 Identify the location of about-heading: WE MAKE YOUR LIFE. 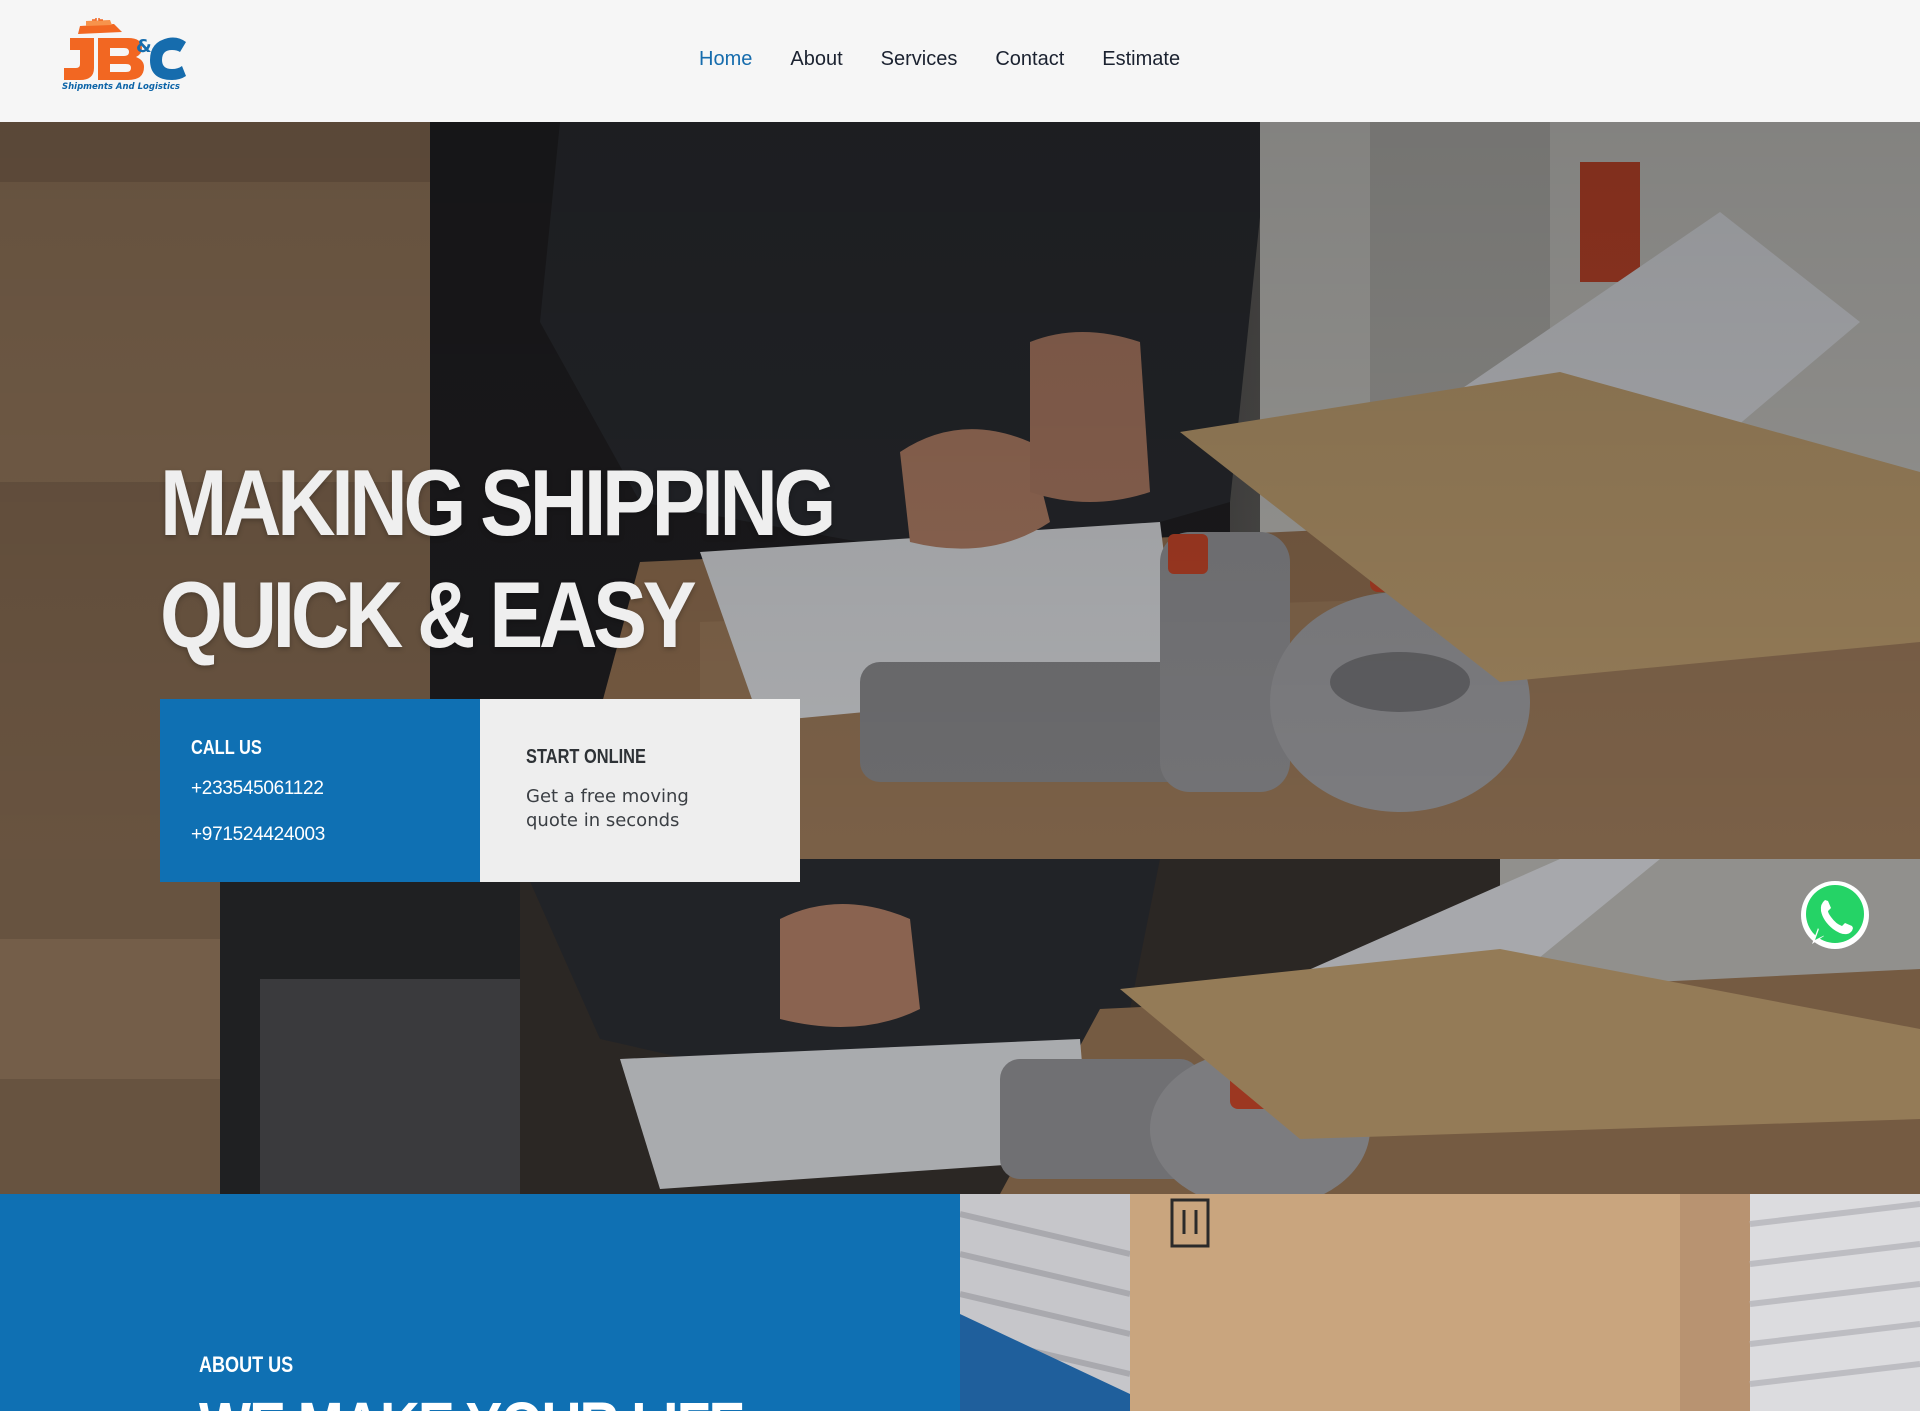
(472, 1400).